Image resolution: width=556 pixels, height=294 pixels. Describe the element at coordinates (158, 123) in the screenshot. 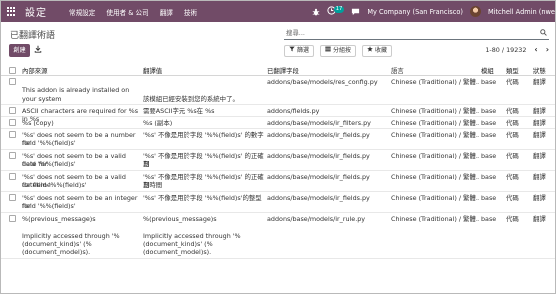

I see `cell-value-line: %s (副本)` at that location.